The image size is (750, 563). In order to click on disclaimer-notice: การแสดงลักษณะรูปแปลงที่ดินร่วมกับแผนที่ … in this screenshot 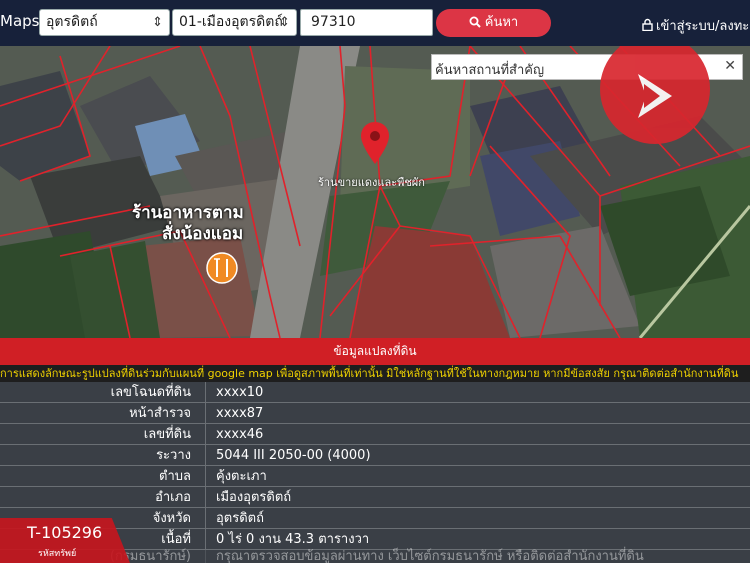, I will do `click(375, 373)`.